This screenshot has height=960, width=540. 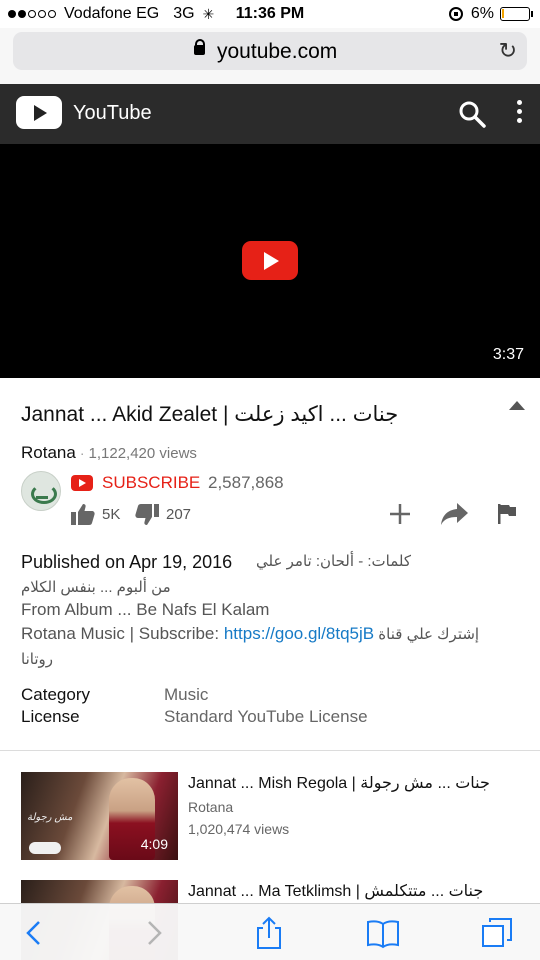 I want to click on back-icon, so click(x=35, y=933).